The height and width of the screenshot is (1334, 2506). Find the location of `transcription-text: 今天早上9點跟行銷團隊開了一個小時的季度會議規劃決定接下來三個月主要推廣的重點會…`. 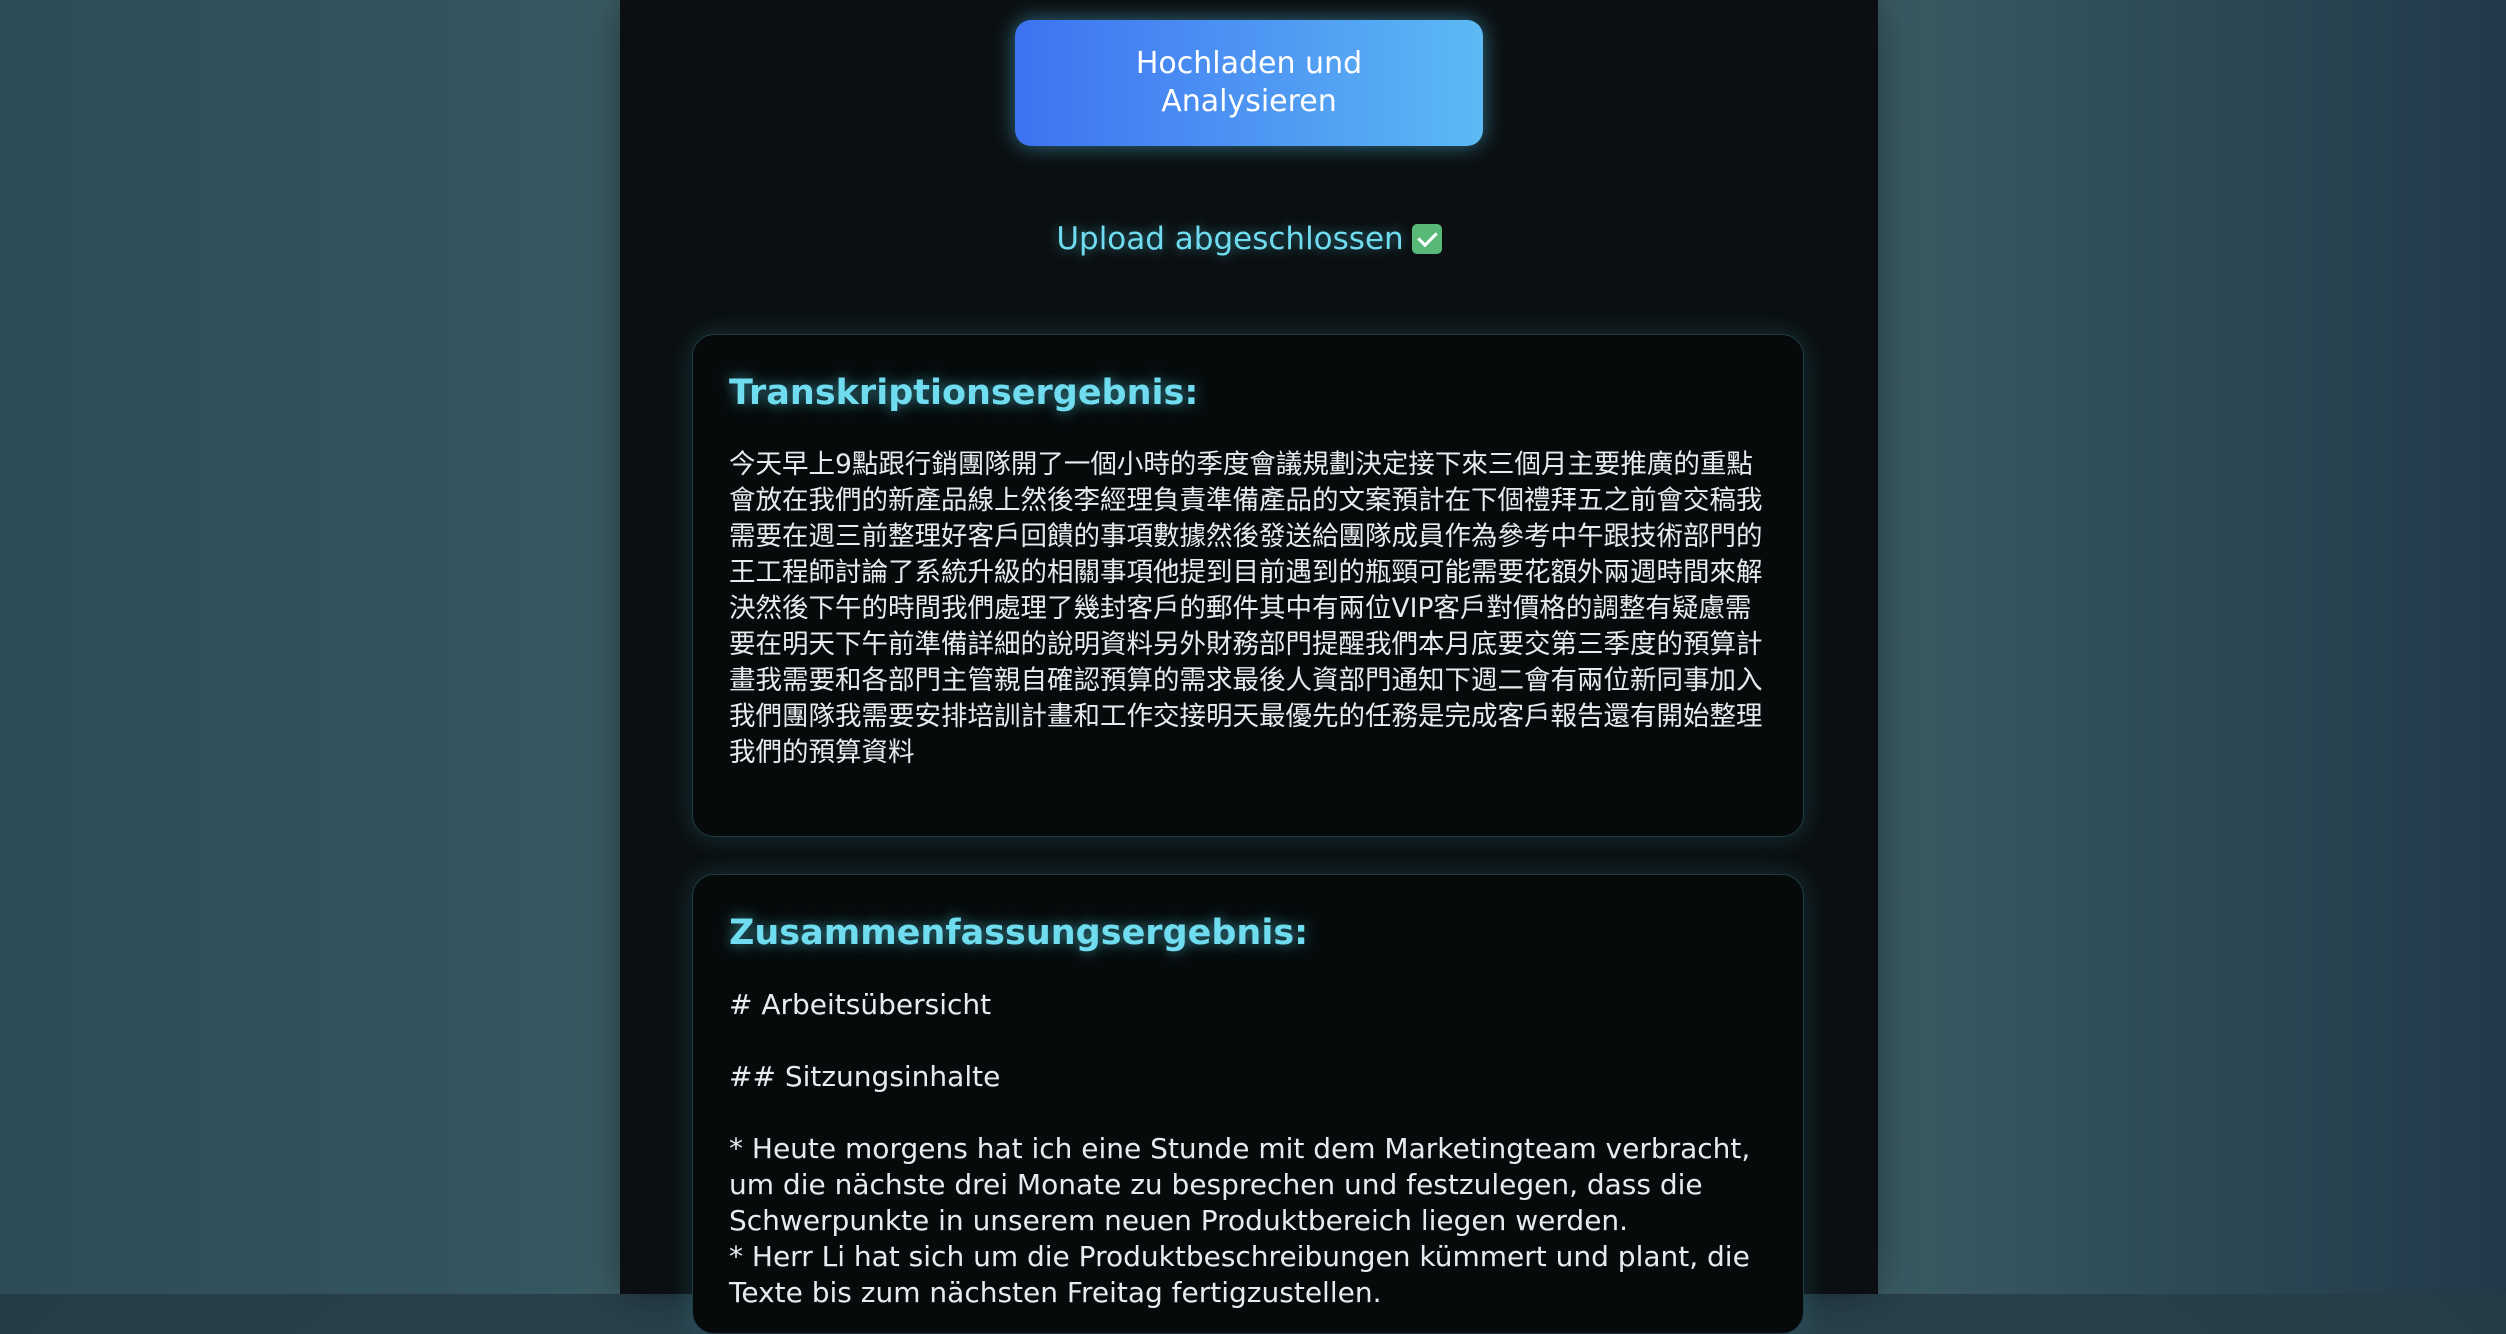

transcription-text: 今天早上9點跟行銷團隊開了一個小時的季度會議規劃決定接下來三個月主要推廣的重點會… is located at coordinates (1246, 608).